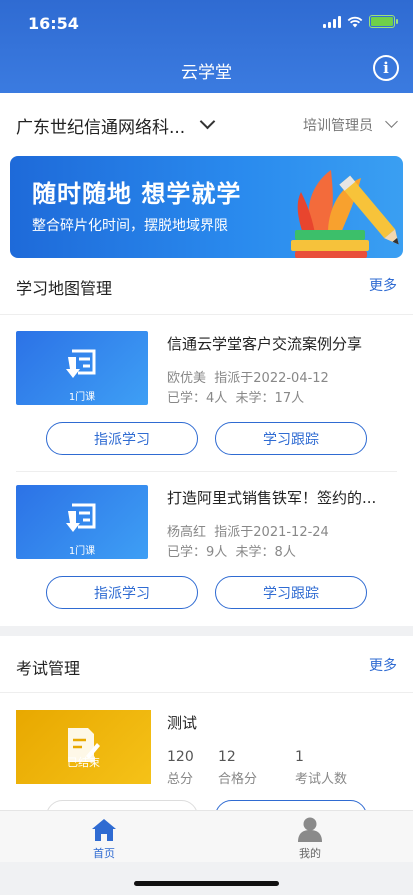 This screenshot has width=413, height=895. What do you see at coordinates (383, 285) in the screenshot?
I see `learning-map-more-link: 更多` at bounding box center [383, 285].